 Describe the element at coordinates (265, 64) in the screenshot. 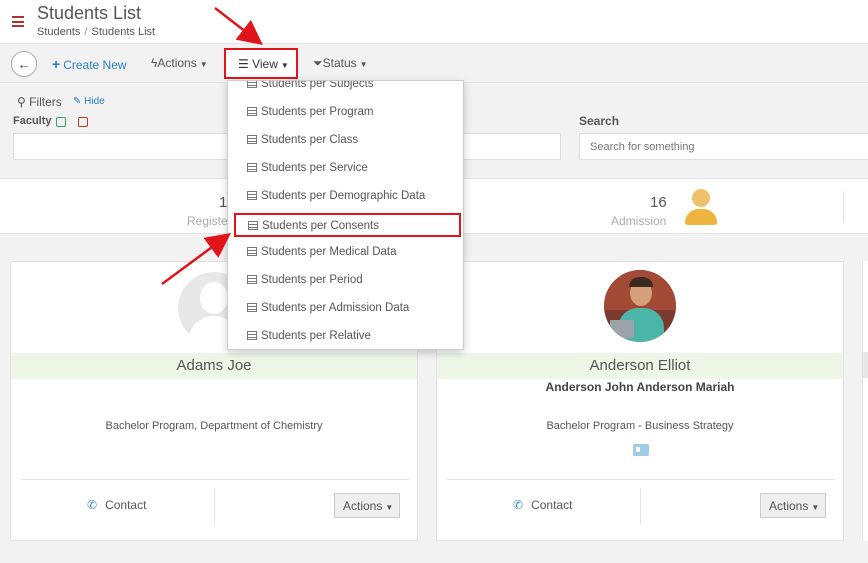

I see `view-label: View` at that location.